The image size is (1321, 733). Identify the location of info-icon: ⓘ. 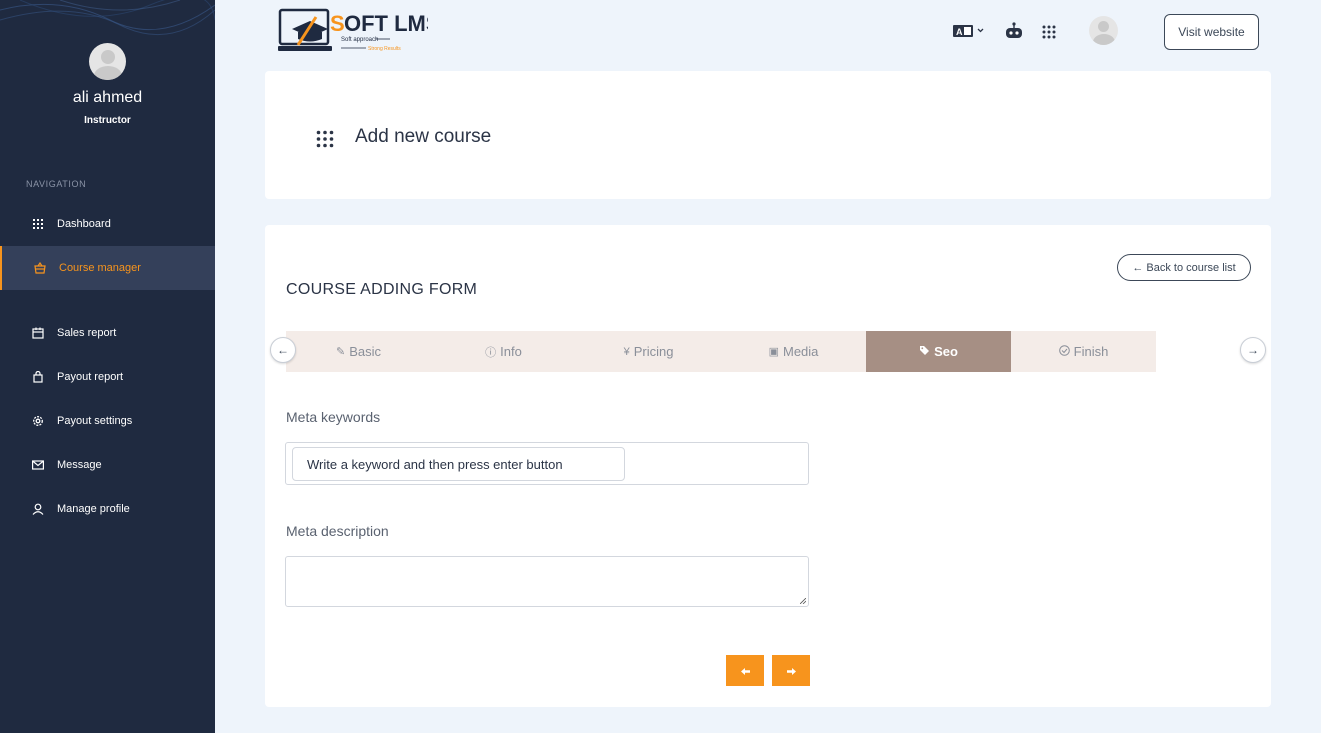
(491, 352).